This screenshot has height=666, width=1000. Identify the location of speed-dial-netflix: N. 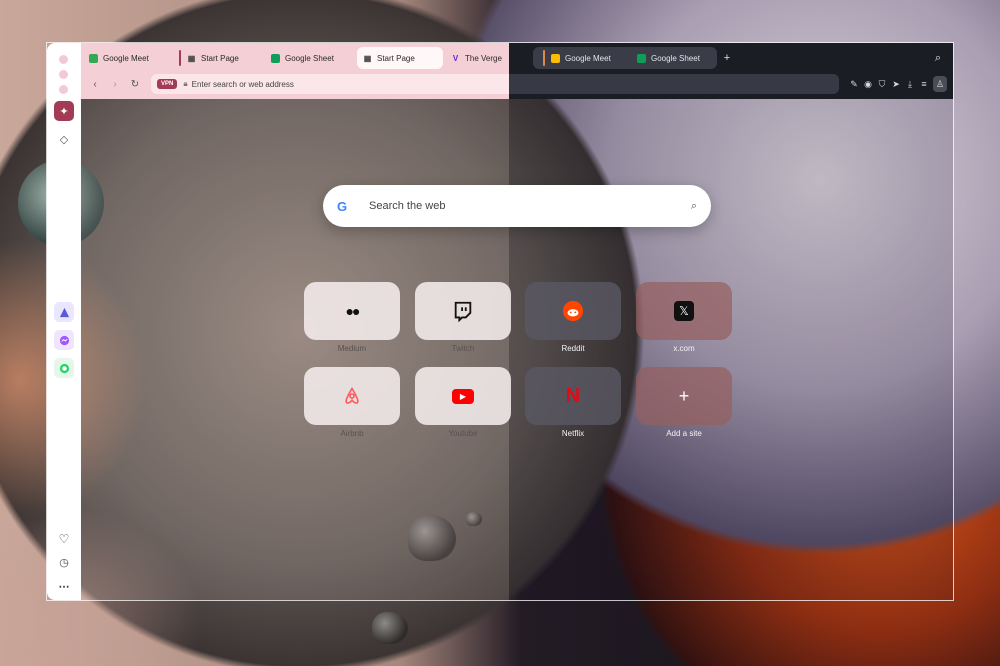
(573, 396).